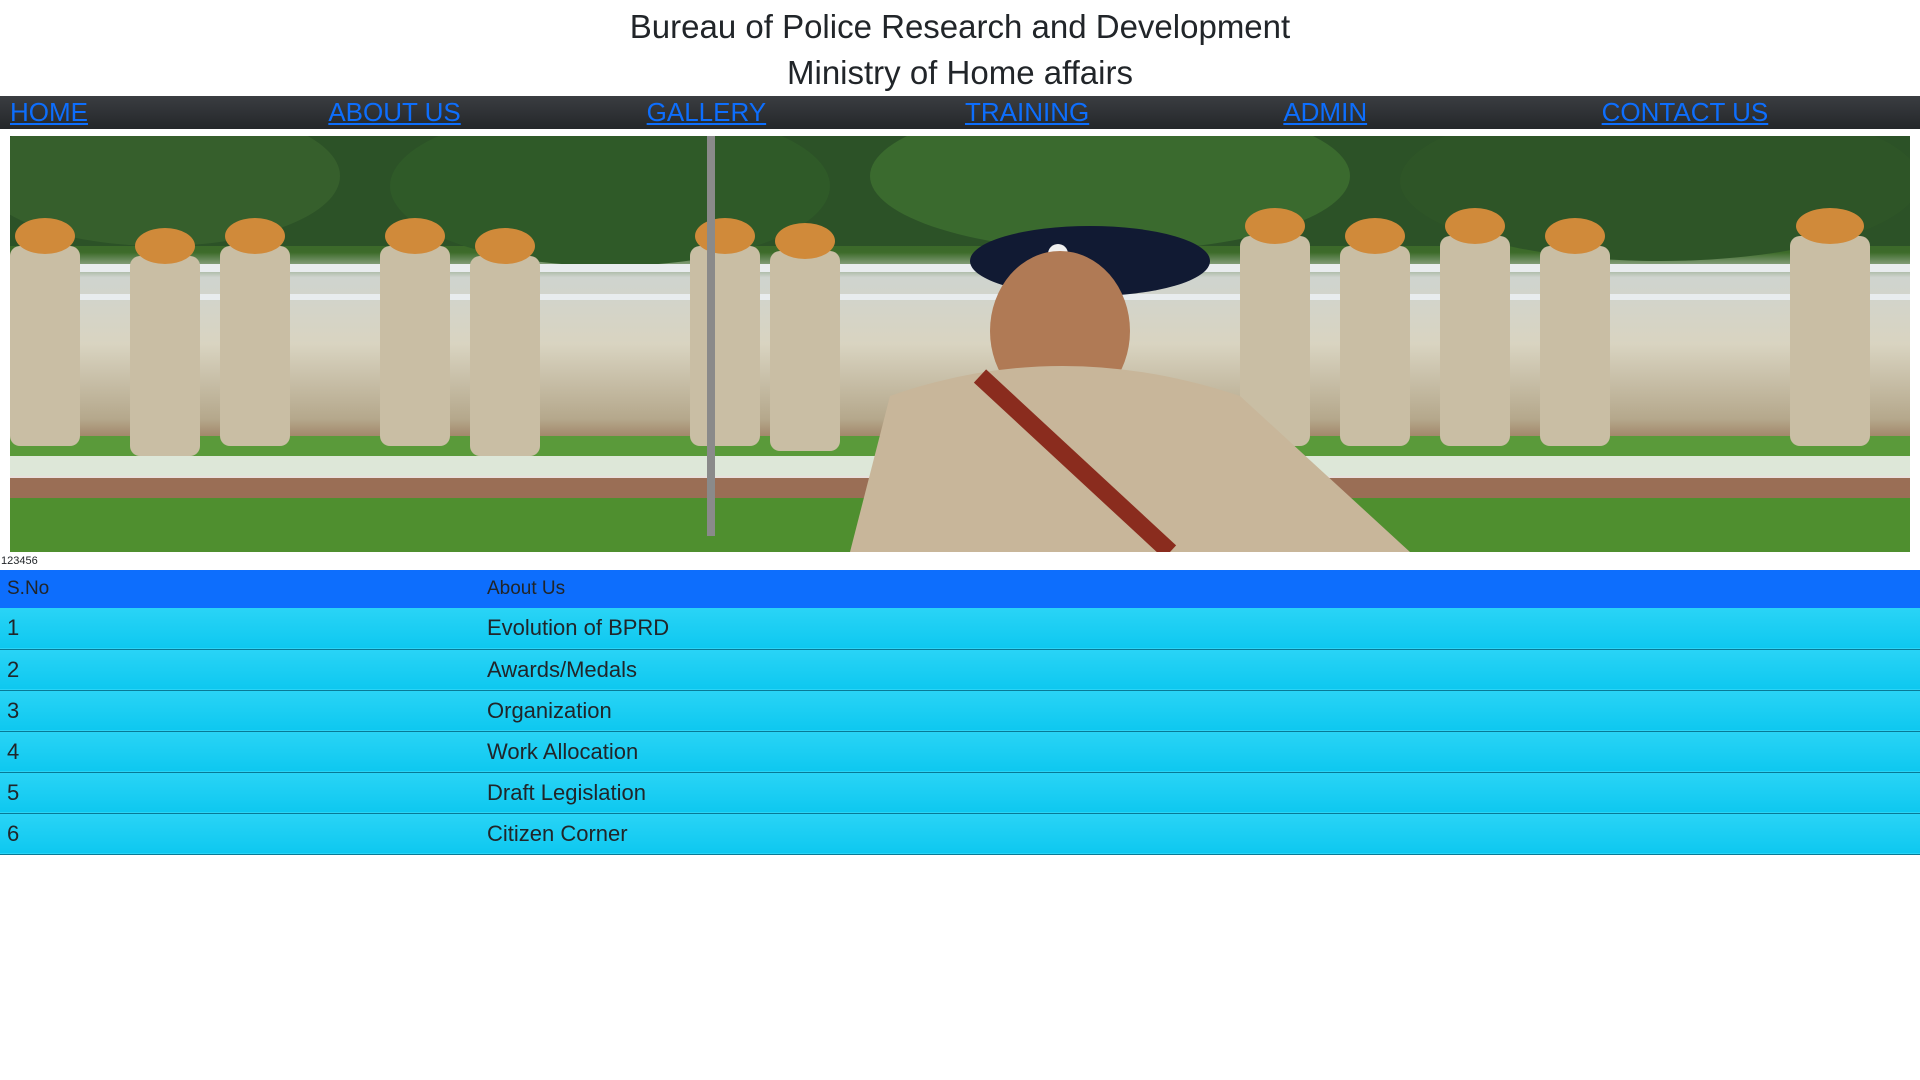  Describe the element at coordinates (1200, 833) in the screenshot. I see `row-label: Citizen Corner` at that location.